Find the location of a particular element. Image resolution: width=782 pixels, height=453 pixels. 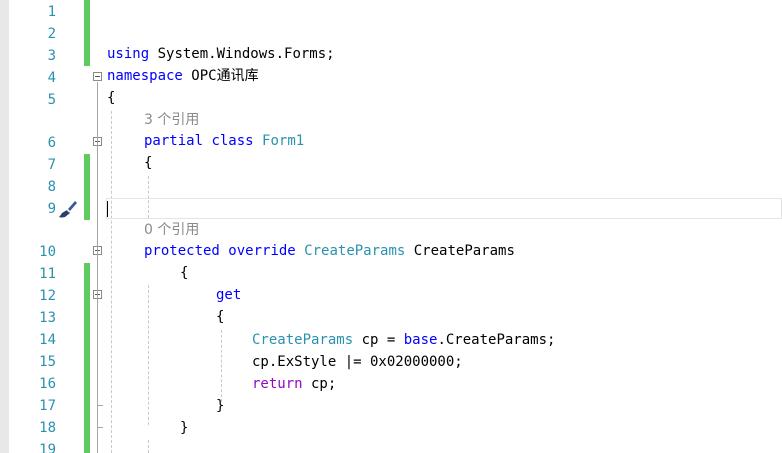

line-number: 2 is located at coordinates (51, 34).